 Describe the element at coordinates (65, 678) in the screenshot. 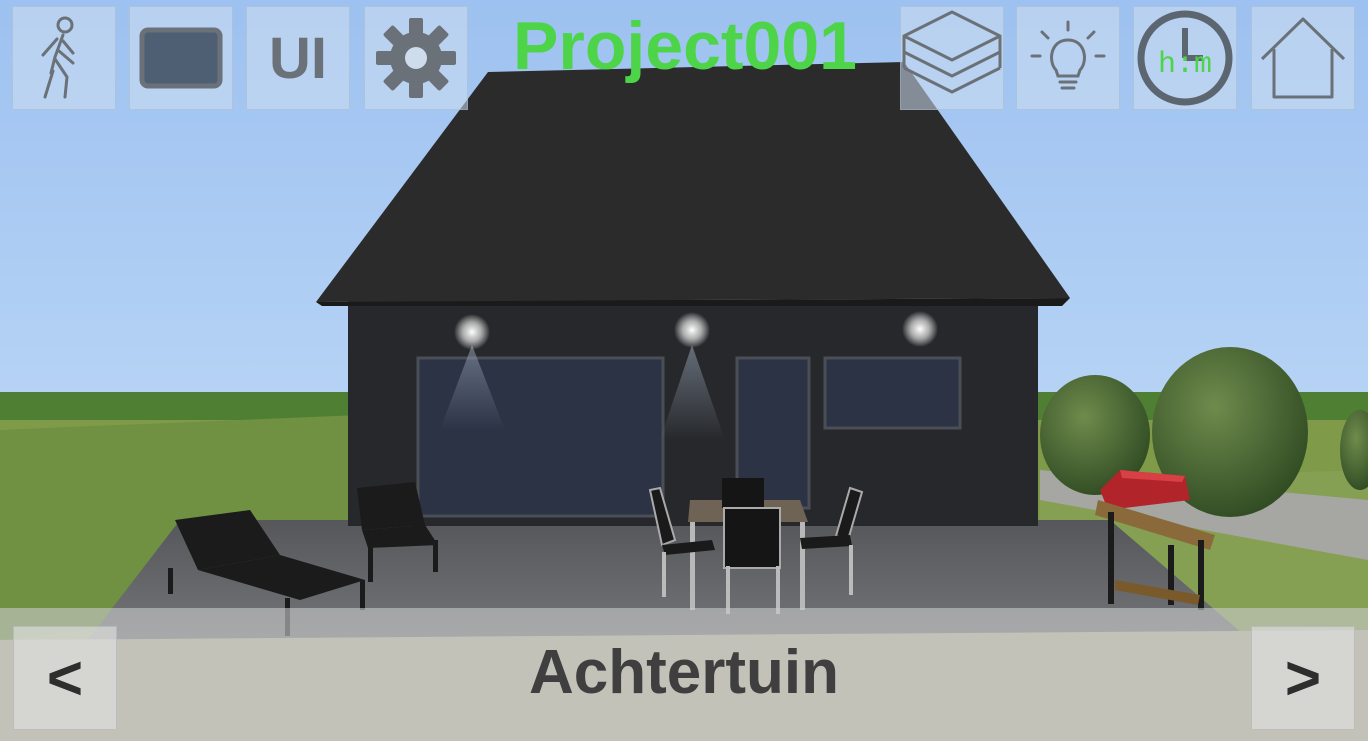

I see `previous-view-button: <` at that location.